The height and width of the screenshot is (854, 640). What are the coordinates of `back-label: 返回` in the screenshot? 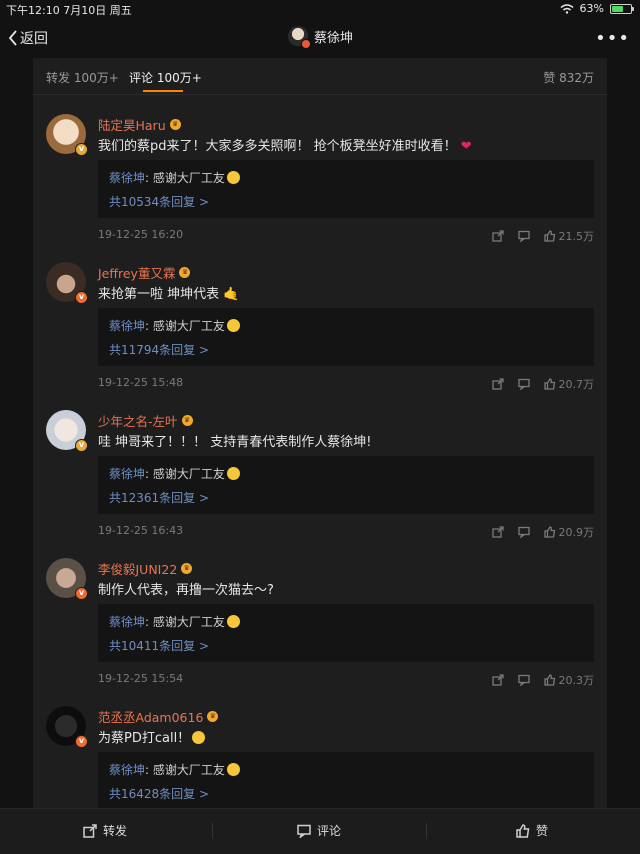 It's located at (34, 39).